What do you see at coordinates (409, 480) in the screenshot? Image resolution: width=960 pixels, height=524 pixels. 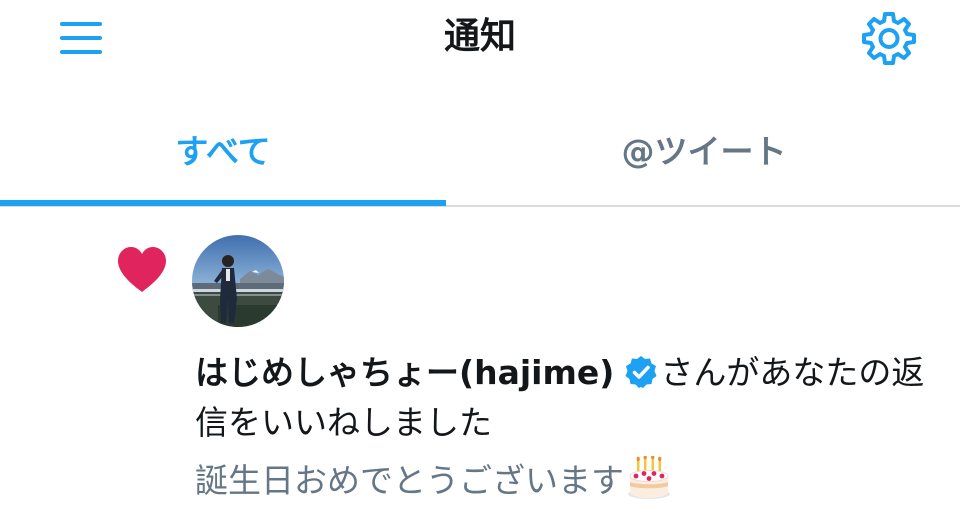 I see `tweet-text: 誕生日おめでとうございます` at bounding box center [409, 480].